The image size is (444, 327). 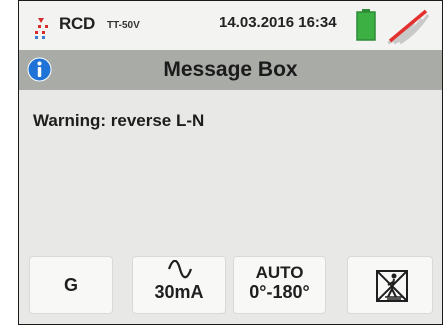 I want to click on title-bar: Message Box, so click(x=230, y=70).